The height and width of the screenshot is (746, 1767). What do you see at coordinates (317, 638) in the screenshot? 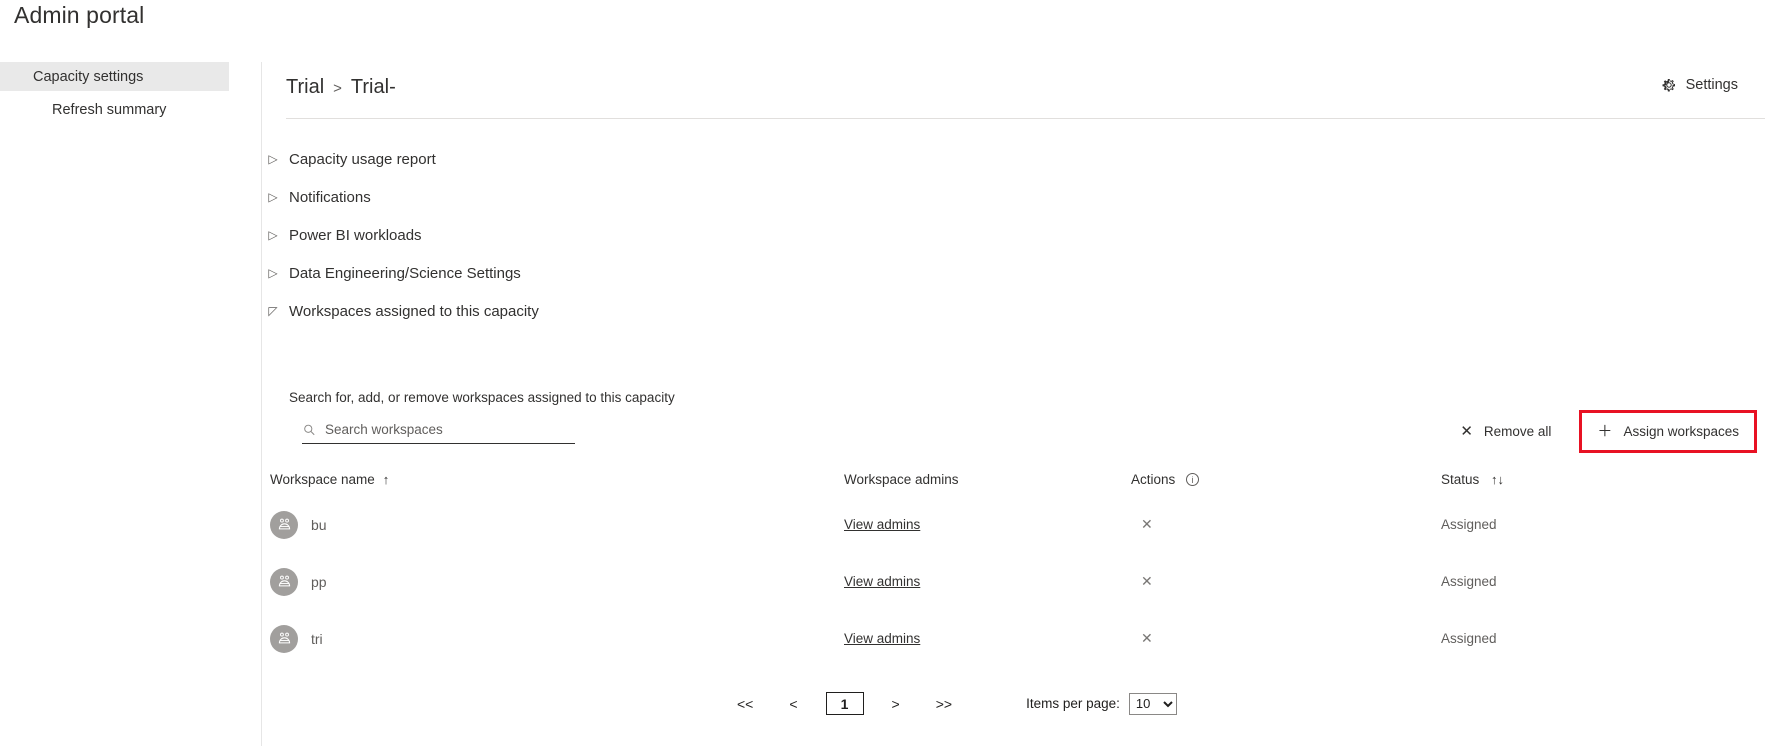
I see `workspace-name-text: tri` at bounding box center [317, 638].